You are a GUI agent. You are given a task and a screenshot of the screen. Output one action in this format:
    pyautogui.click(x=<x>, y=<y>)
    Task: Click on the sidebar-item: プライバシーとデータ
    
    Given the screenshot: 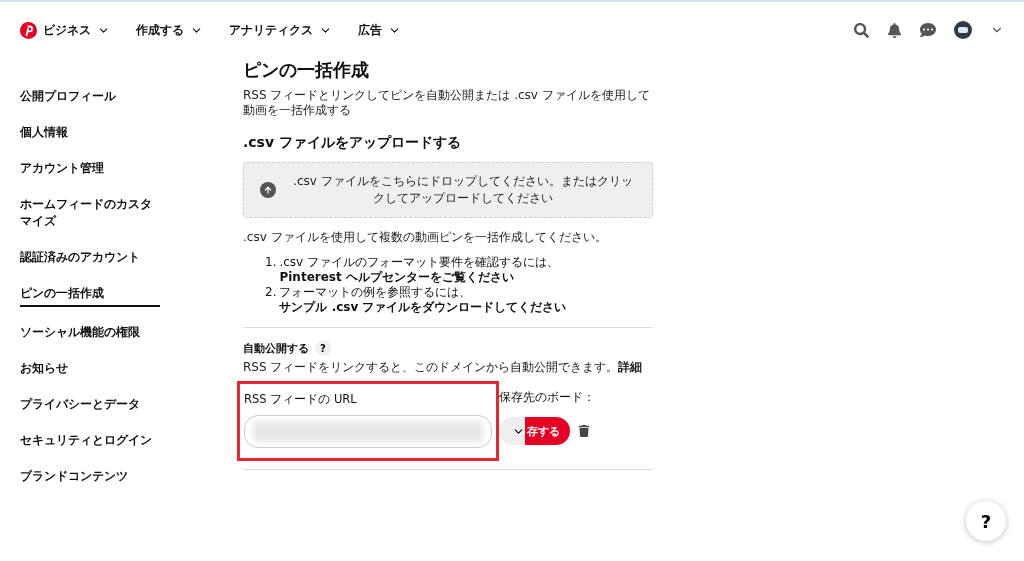 What is the action you would take?
    pyautogui.click(x=90, y=405)
    